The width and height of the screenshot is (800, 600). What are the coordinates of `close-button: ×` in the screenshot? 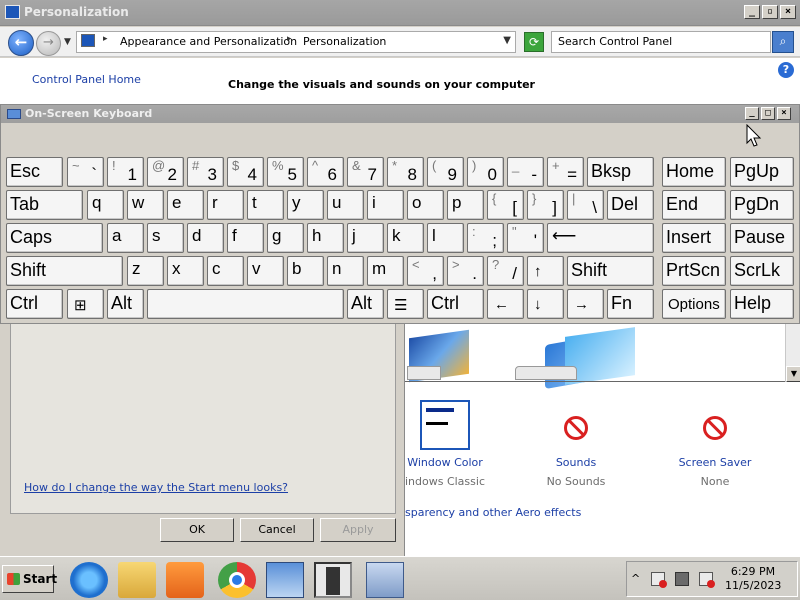 It's located at (788, 12).